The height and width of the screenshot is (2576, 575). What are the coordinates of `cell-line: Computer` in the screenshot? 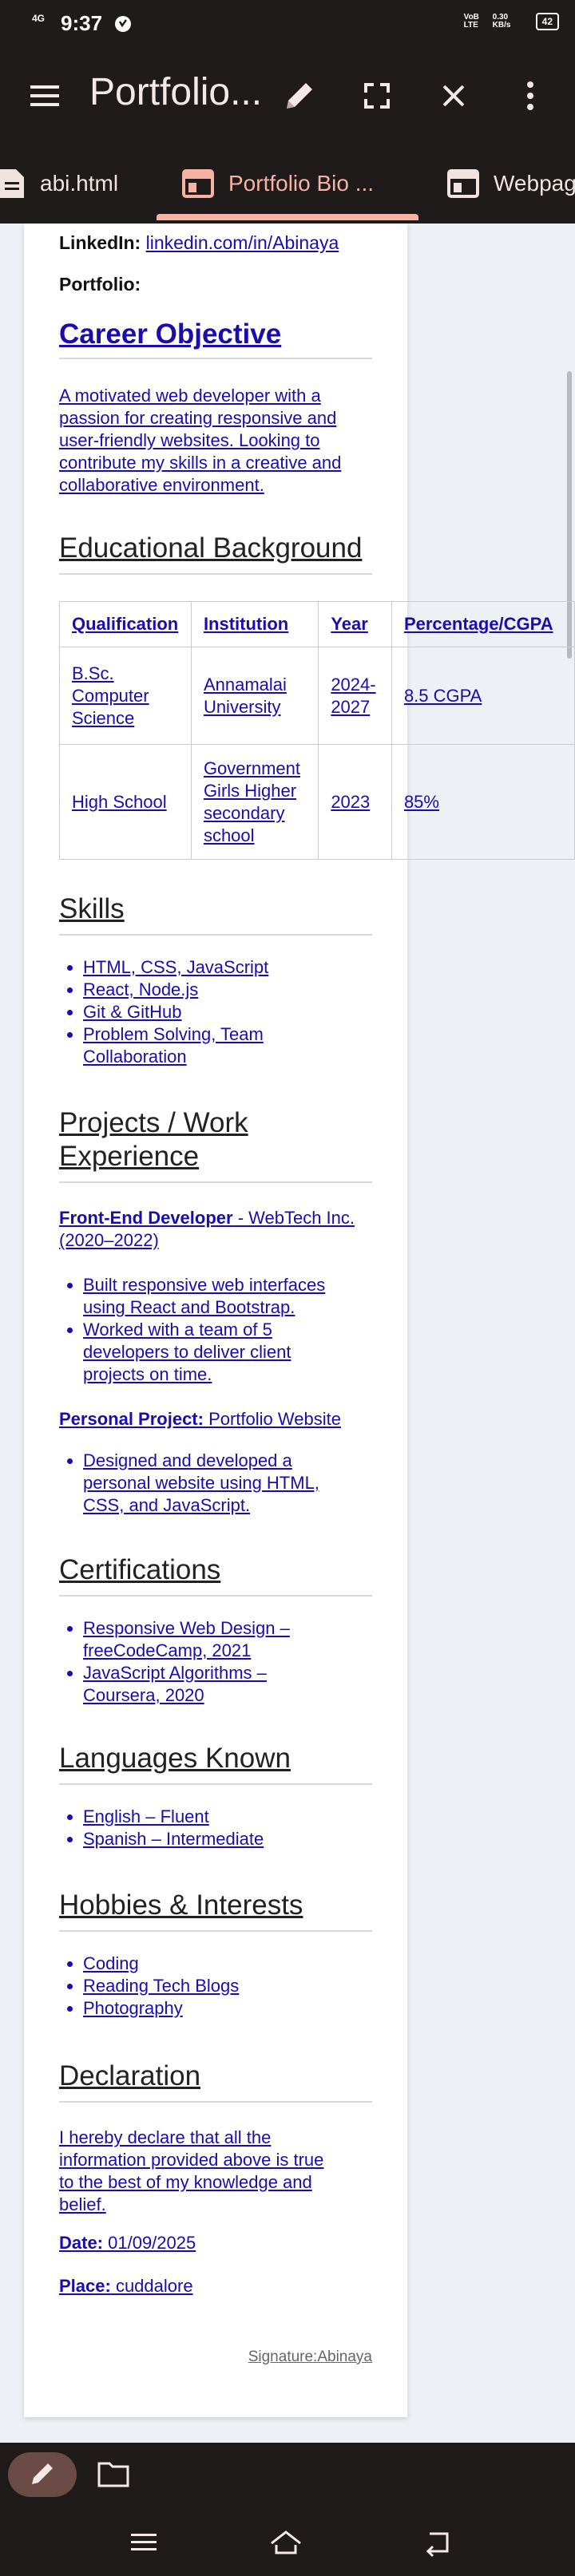 It's located at (111, 696).